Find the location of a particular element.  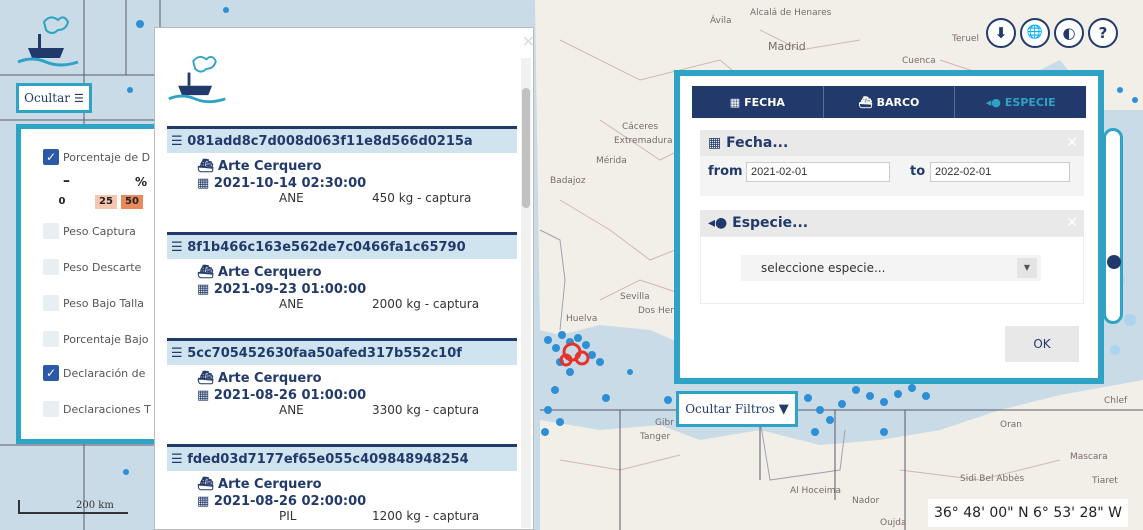

map-place-label: Sidi Bel Abbès is located at coordinates (992, 479).